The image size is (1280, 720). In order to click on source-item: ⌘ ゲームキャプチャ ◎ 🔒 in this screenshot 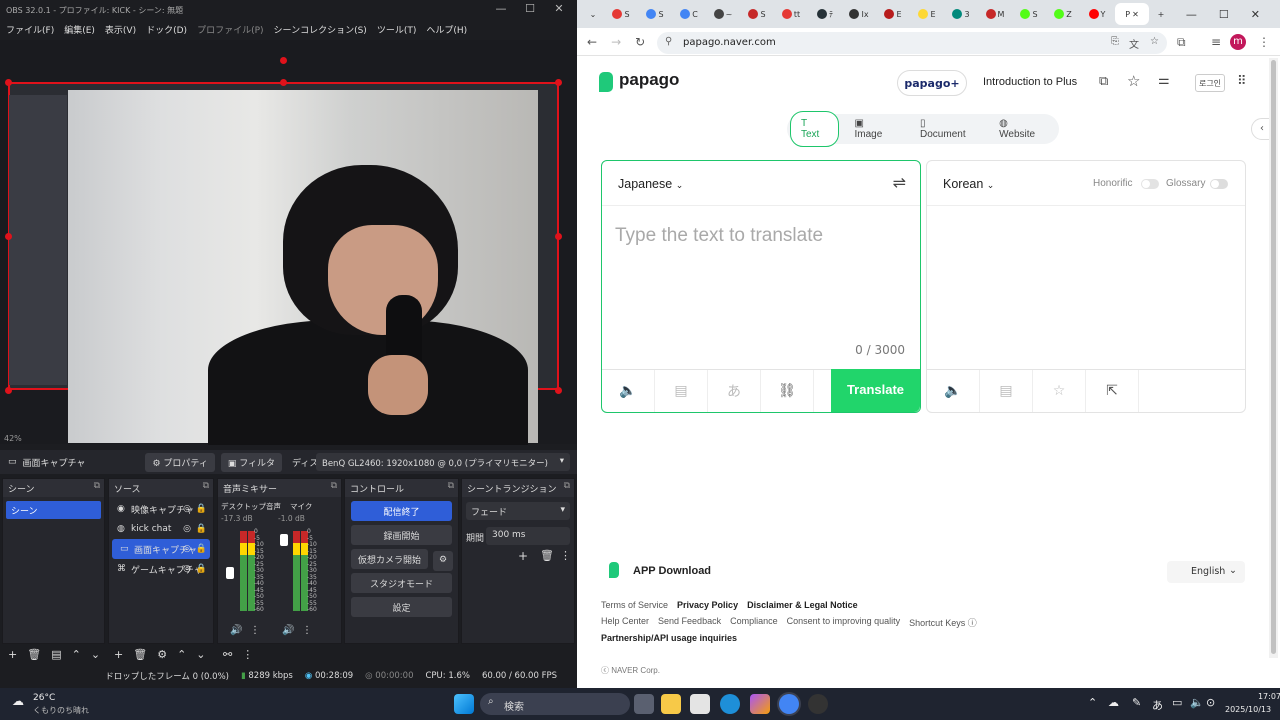, I will do `click(161, 569)`.